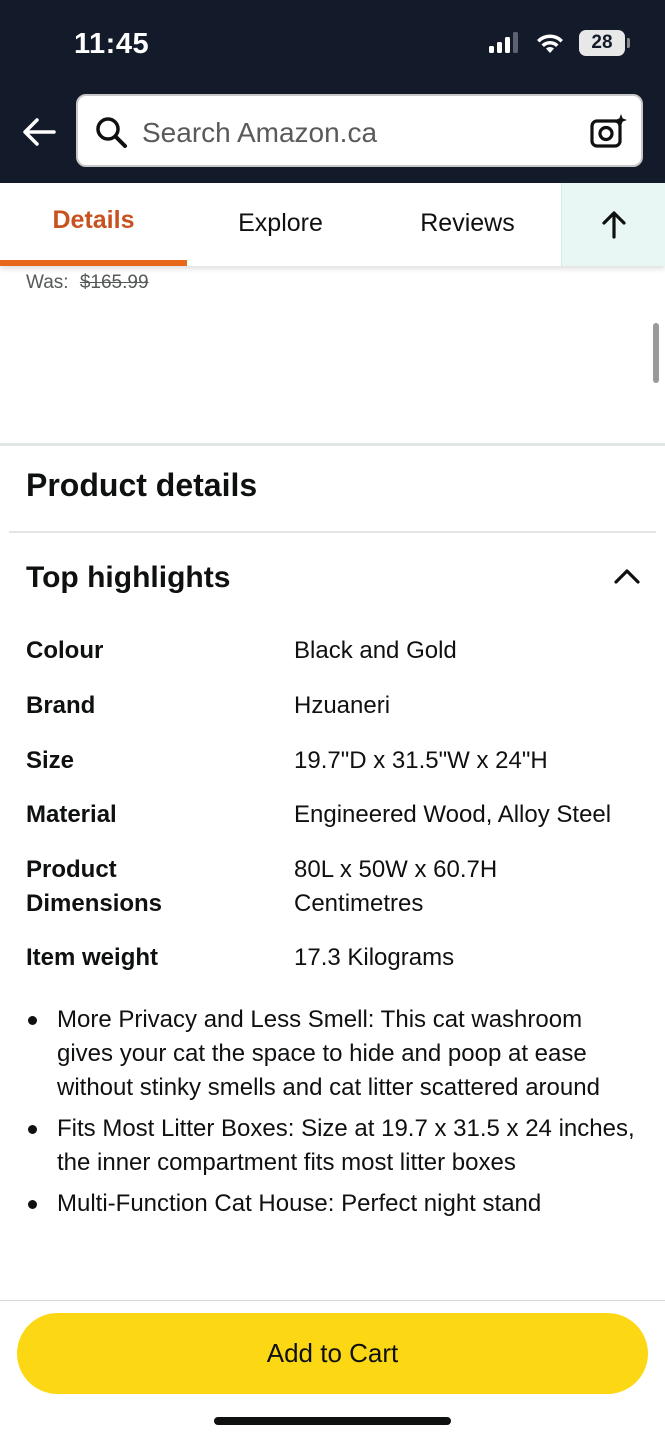 Image resolution: width=665 pixels, height=1440 pixels. I want to click on tab-explore-label: Explore, so click(280, 223).